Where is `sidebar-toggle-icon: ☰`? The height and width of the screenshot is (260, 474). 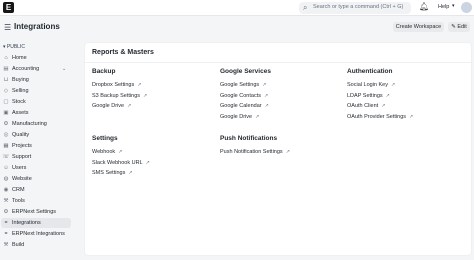
sidebar-toggle-icon: ☰ is located at coordinates (7, 27).